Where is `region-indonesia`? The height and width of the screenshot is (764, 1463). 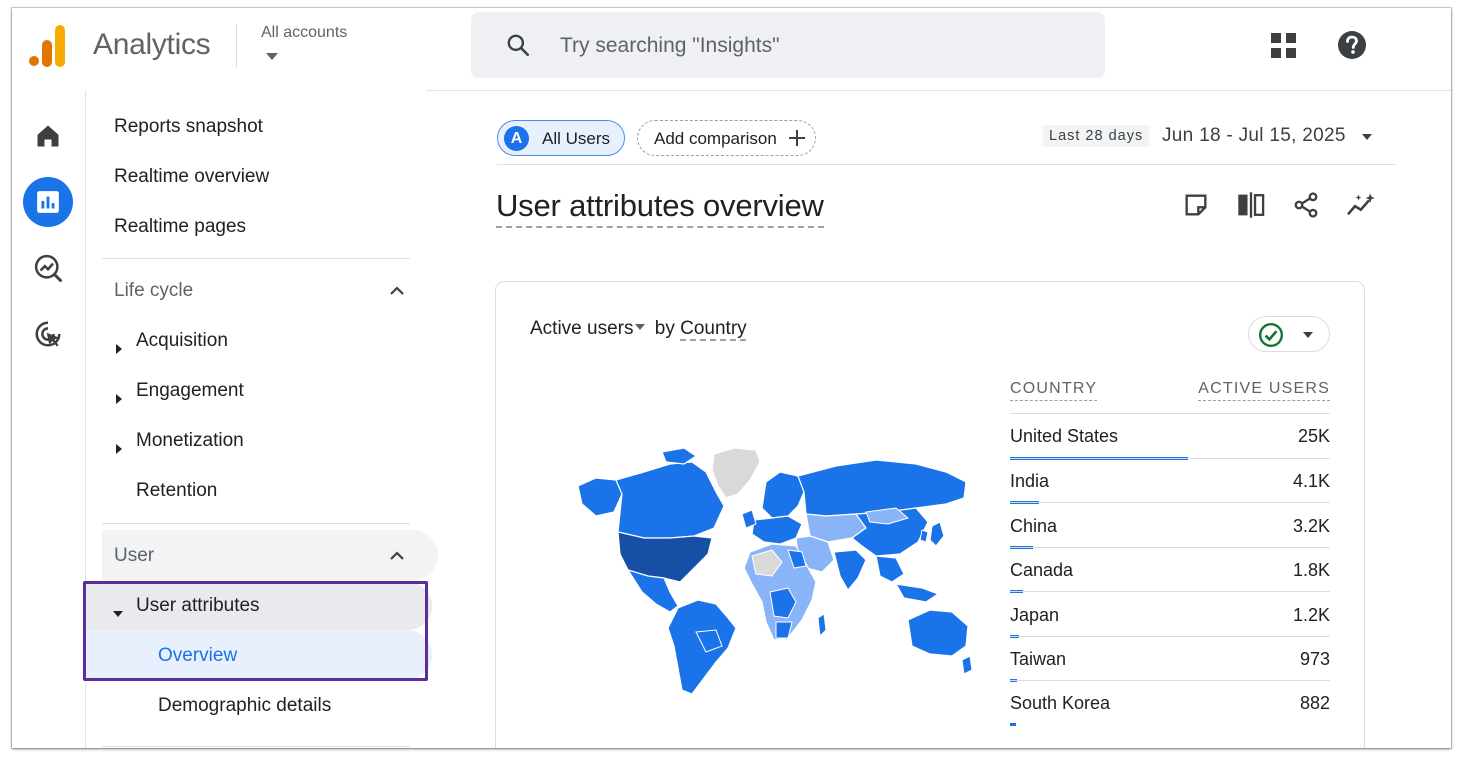 region-indonesia is located at coordinates (917, 593).